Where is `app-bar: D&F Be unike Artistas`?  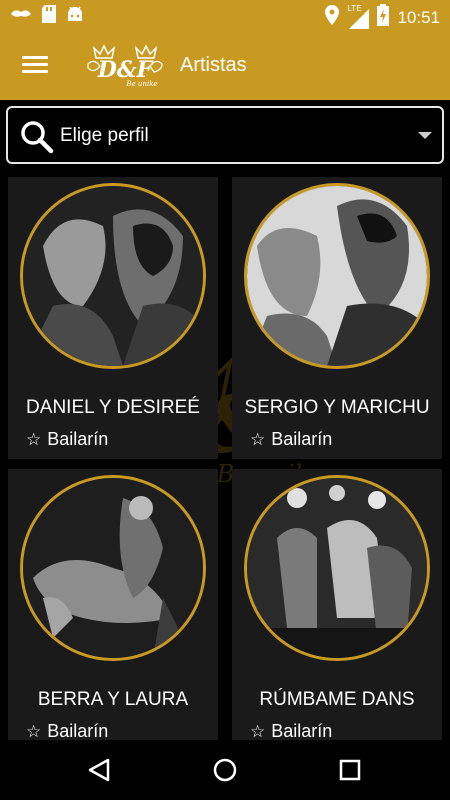
app-bar: D&F Be unike Artistas is located at coordinates (225, 66).